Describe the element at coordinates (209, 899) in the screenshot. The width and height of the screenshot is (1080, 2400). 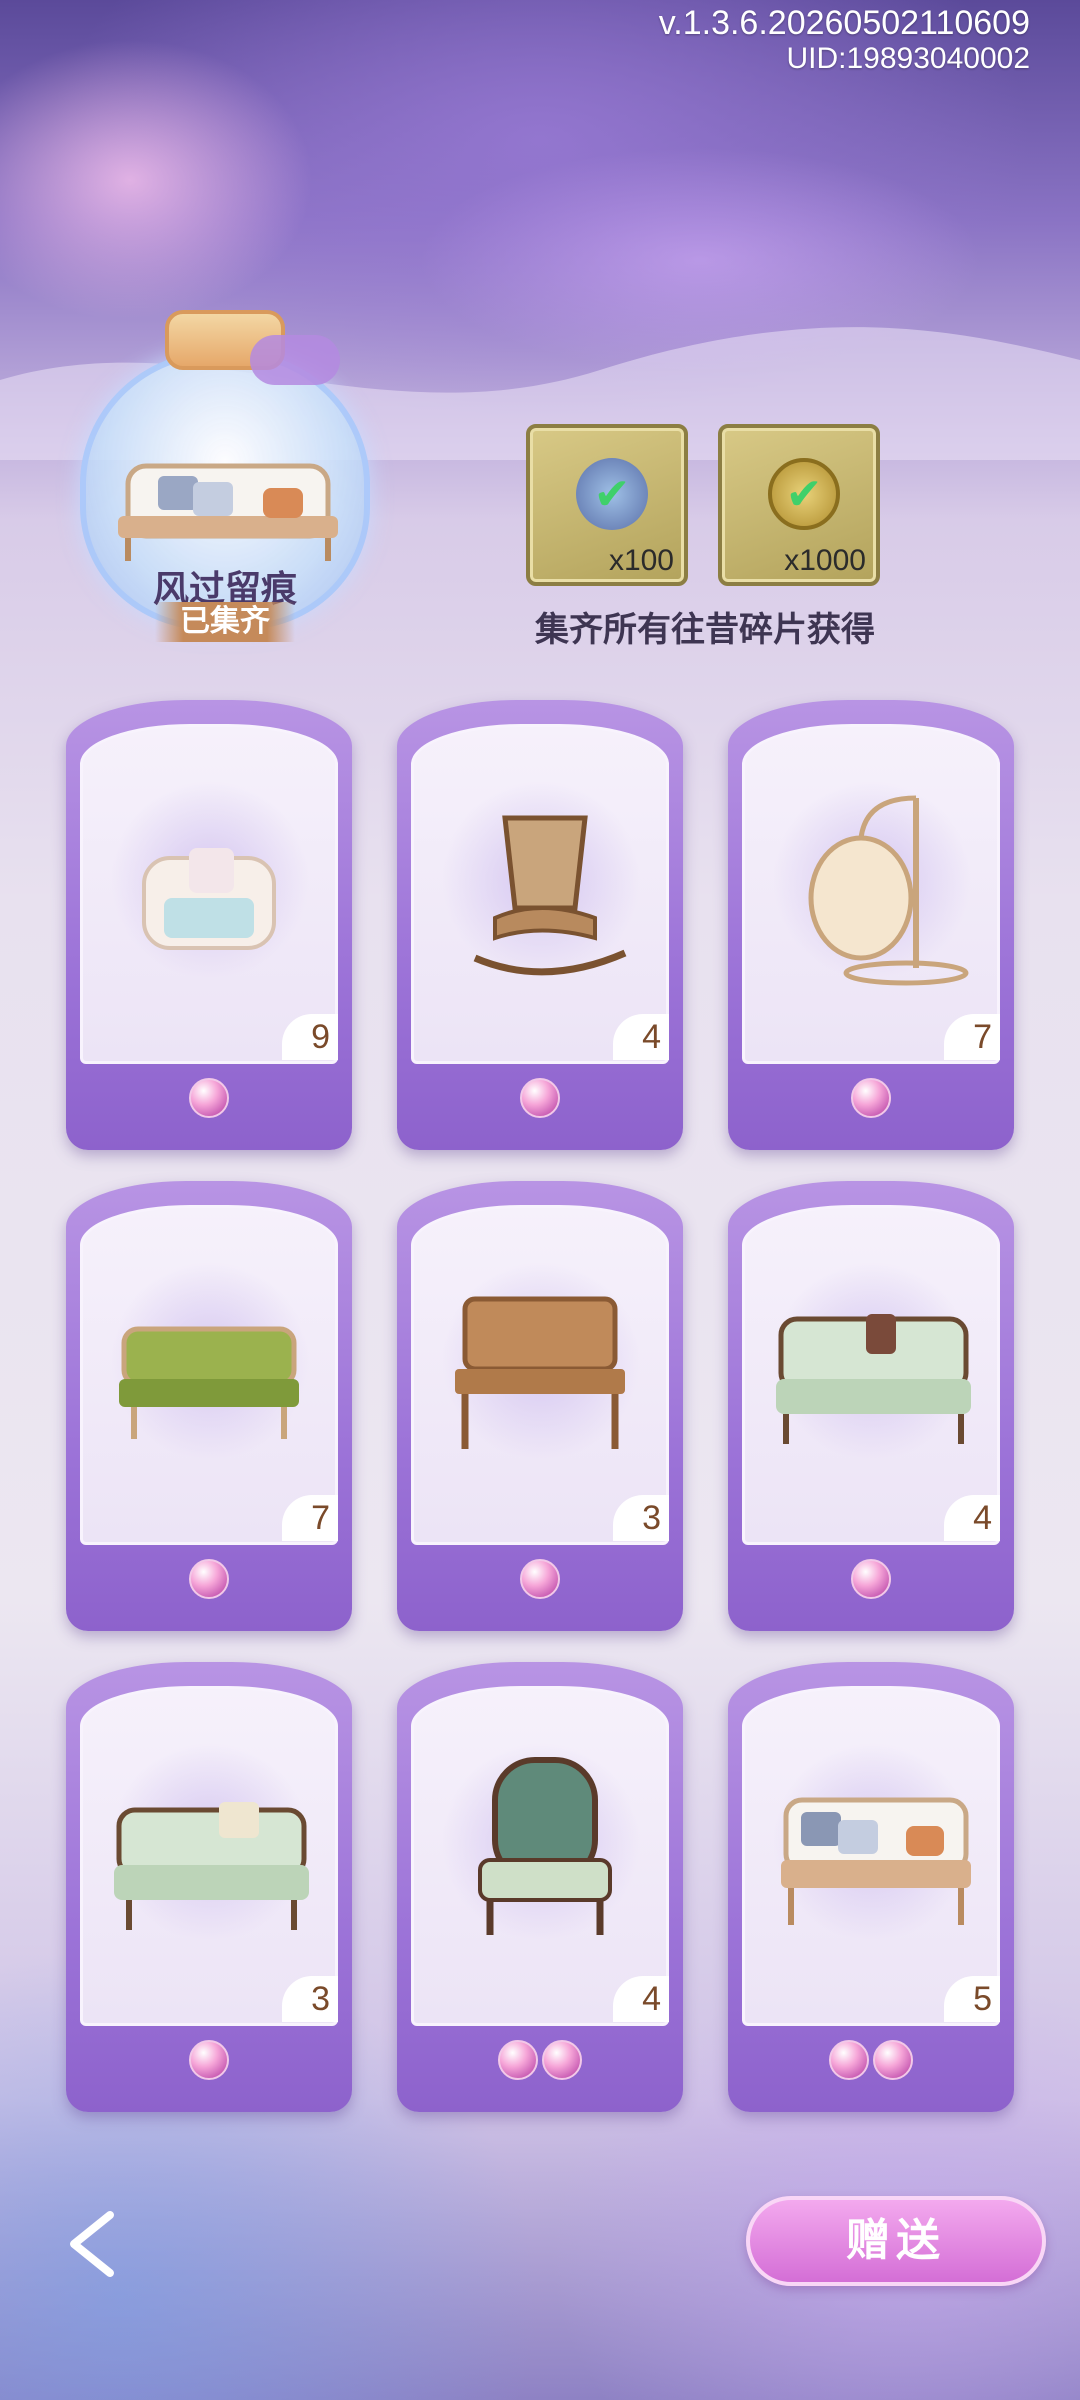
I see `white-armchair-icon` at that location.